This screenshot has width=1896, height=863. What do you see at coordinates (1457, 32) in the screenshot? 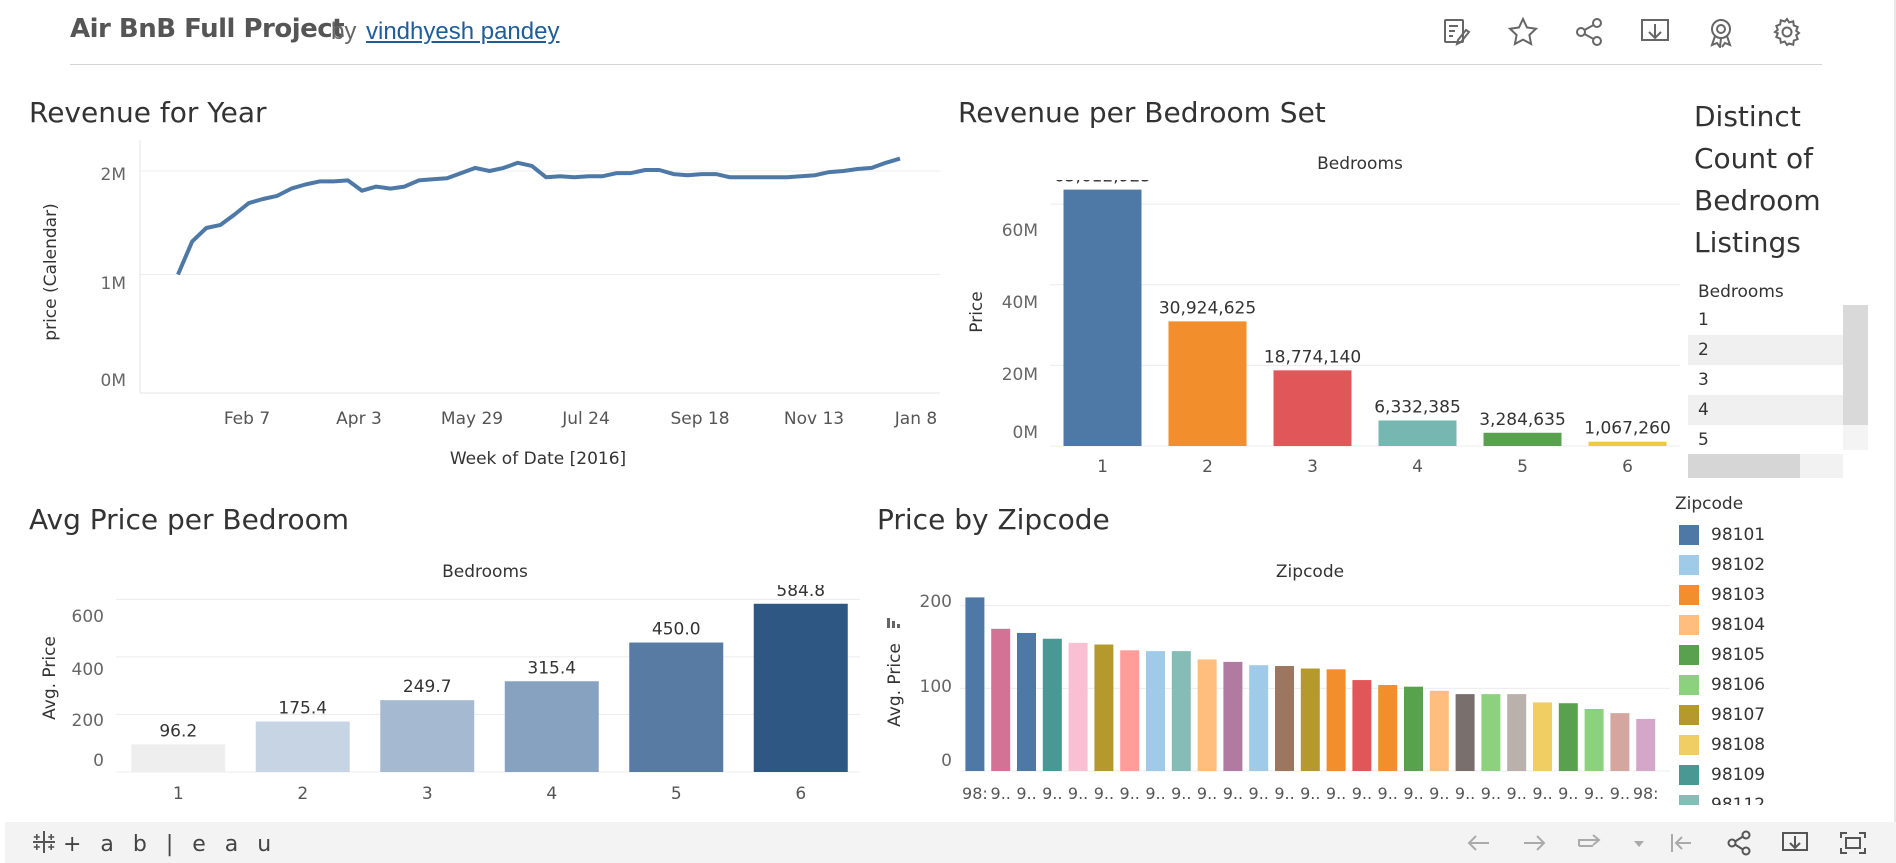
I see `edit-icon` at bounding box center [1457, 32].